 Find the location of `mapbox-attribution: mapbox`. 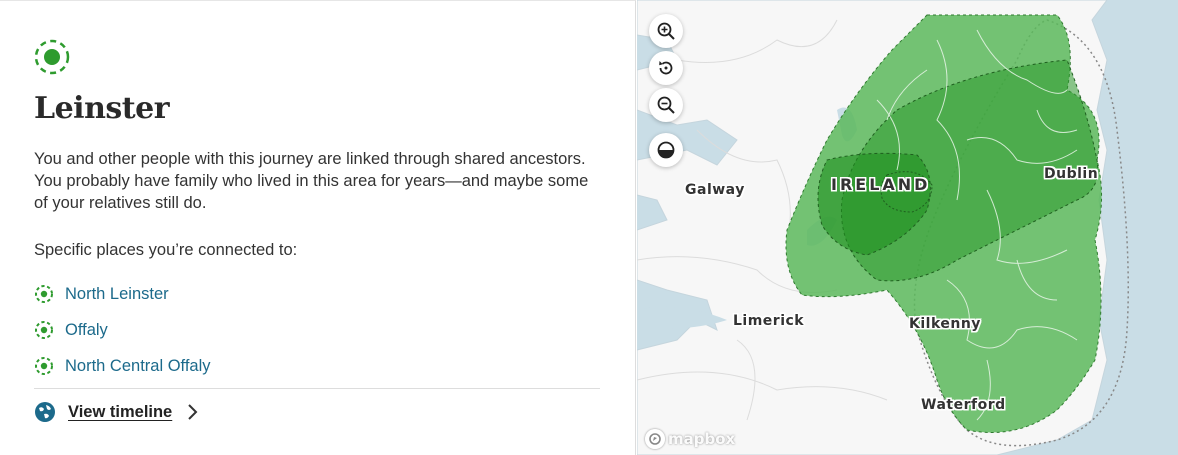

mapbox-attribution: mapbox is located at coordinates (690, 439).